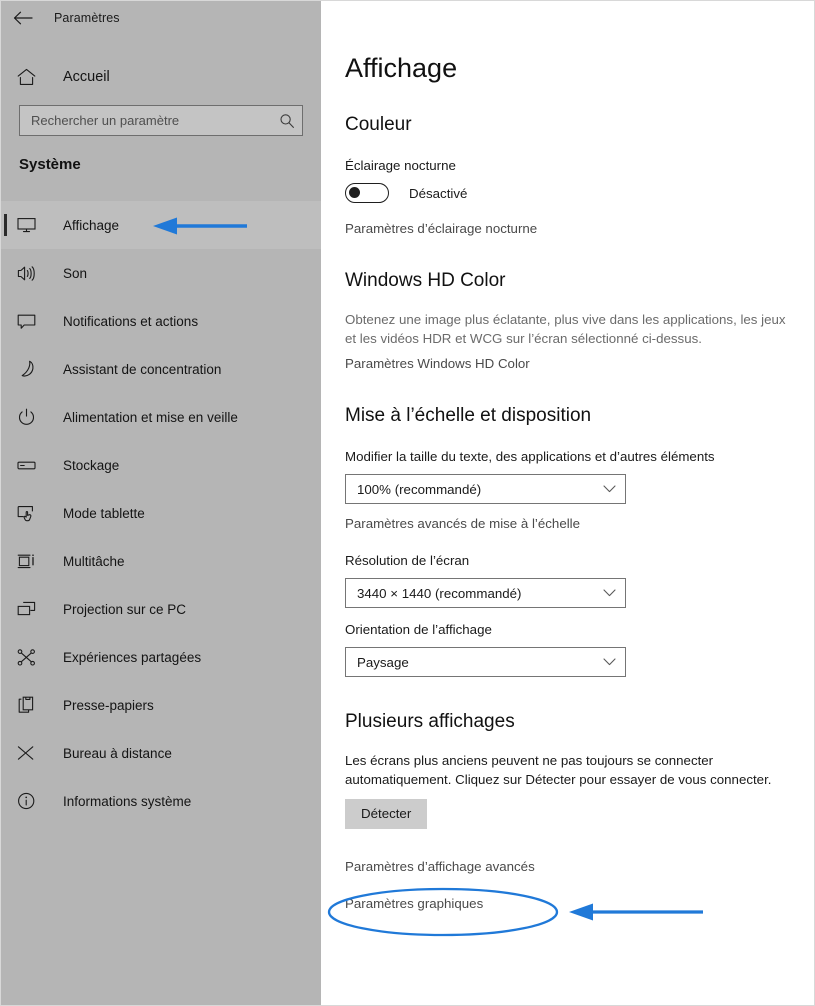 Image resolution: width=815 pixels, height=1006 pixels. I want to click on detect-button: Détecter, so click(386, 814).